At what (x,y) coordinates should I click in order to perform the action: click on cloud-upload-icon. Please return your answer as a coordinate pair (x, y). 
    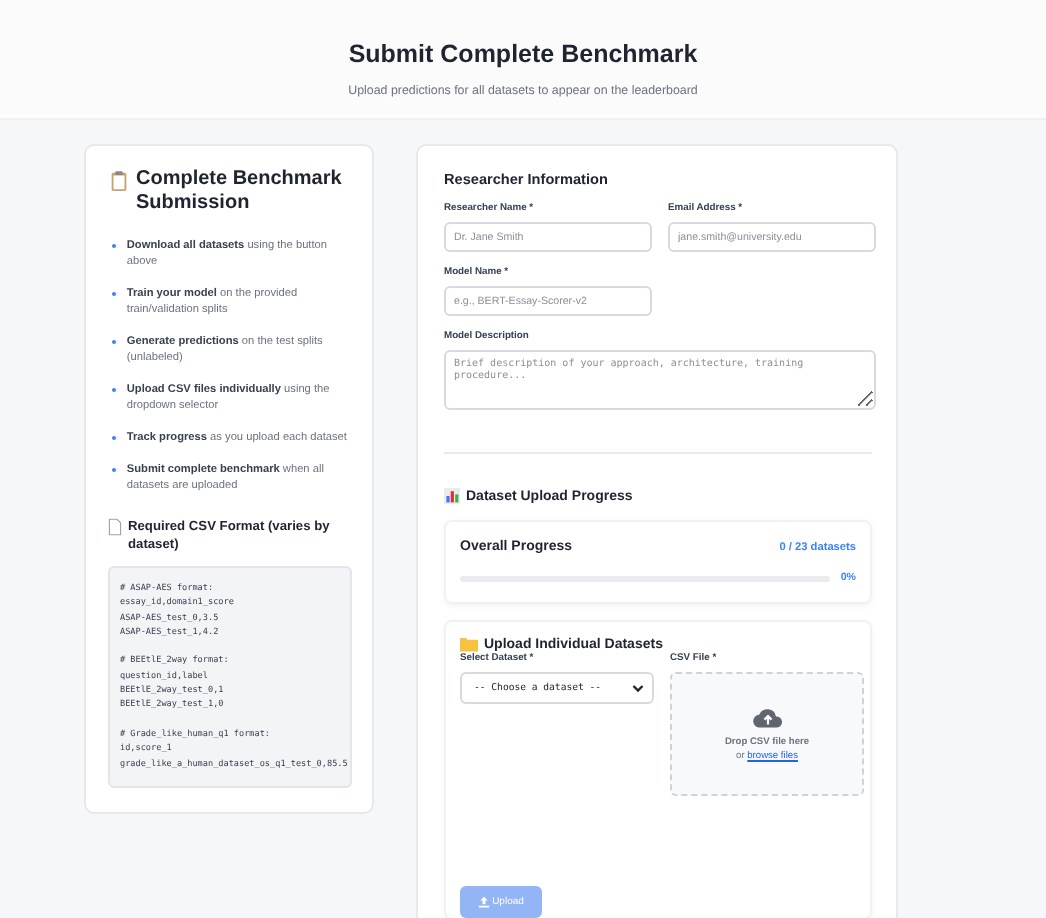
    Looking at the image, I should click on (767, 718).